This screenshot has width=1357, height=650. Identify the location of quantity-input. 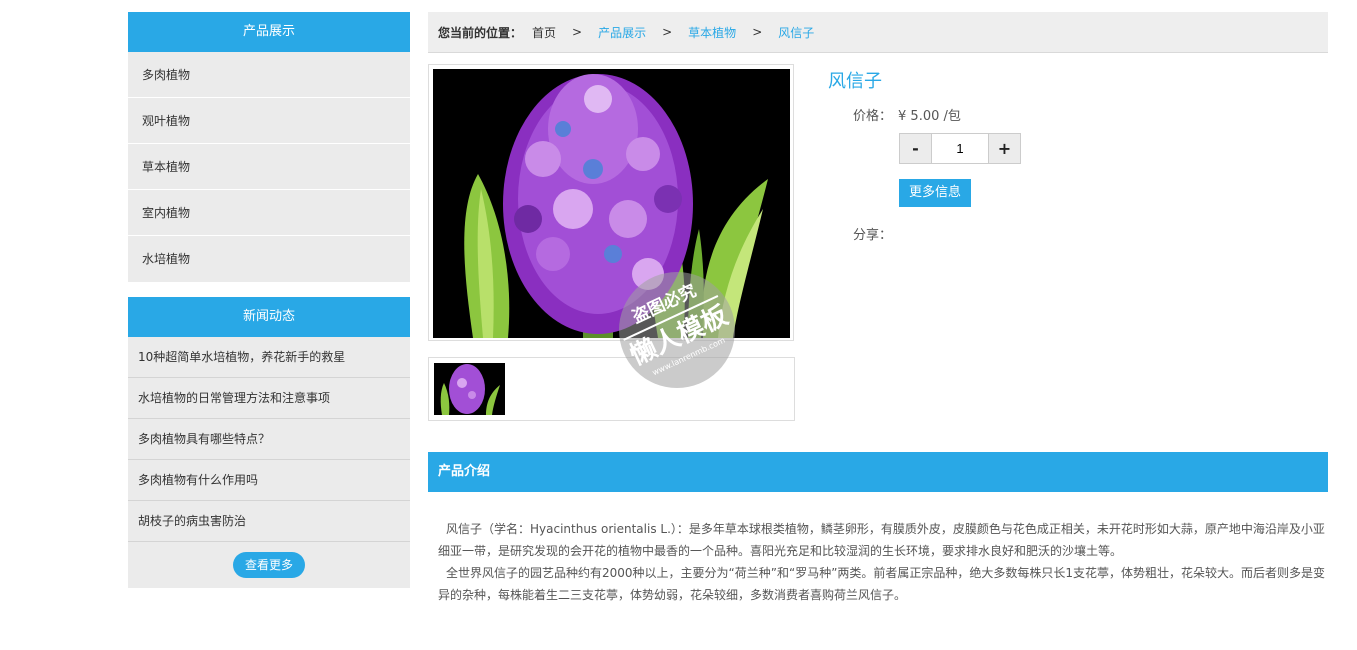
(960, 148).